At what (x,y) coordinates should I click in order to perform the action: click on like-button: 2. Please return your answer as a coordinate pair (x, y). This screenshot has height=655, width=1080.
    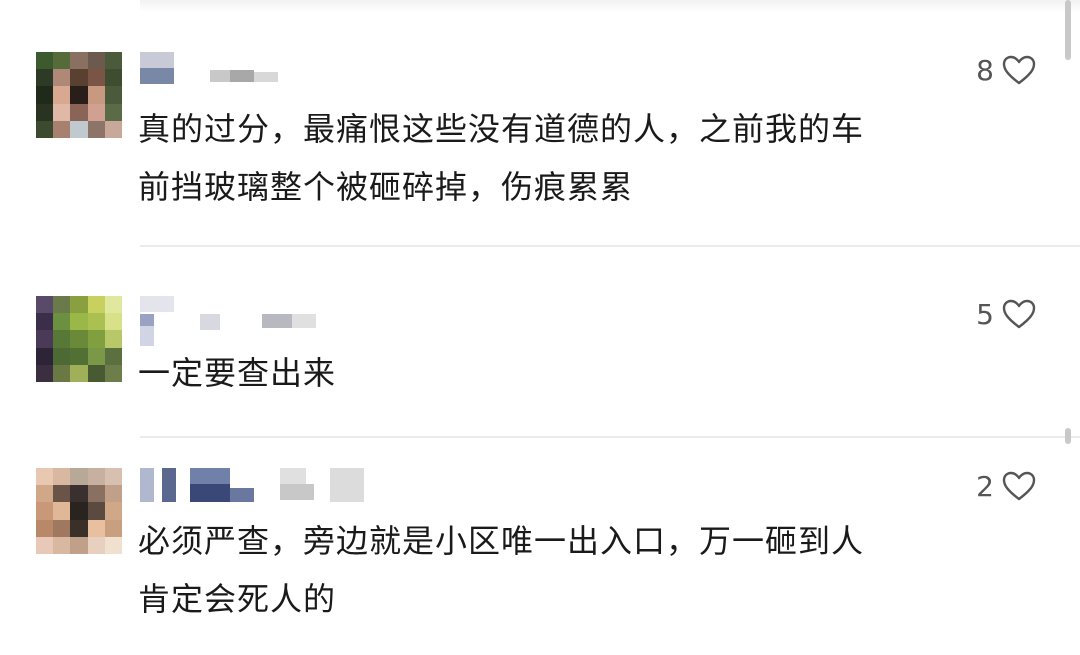
    Looking at the image, I should click on (1006, 486).